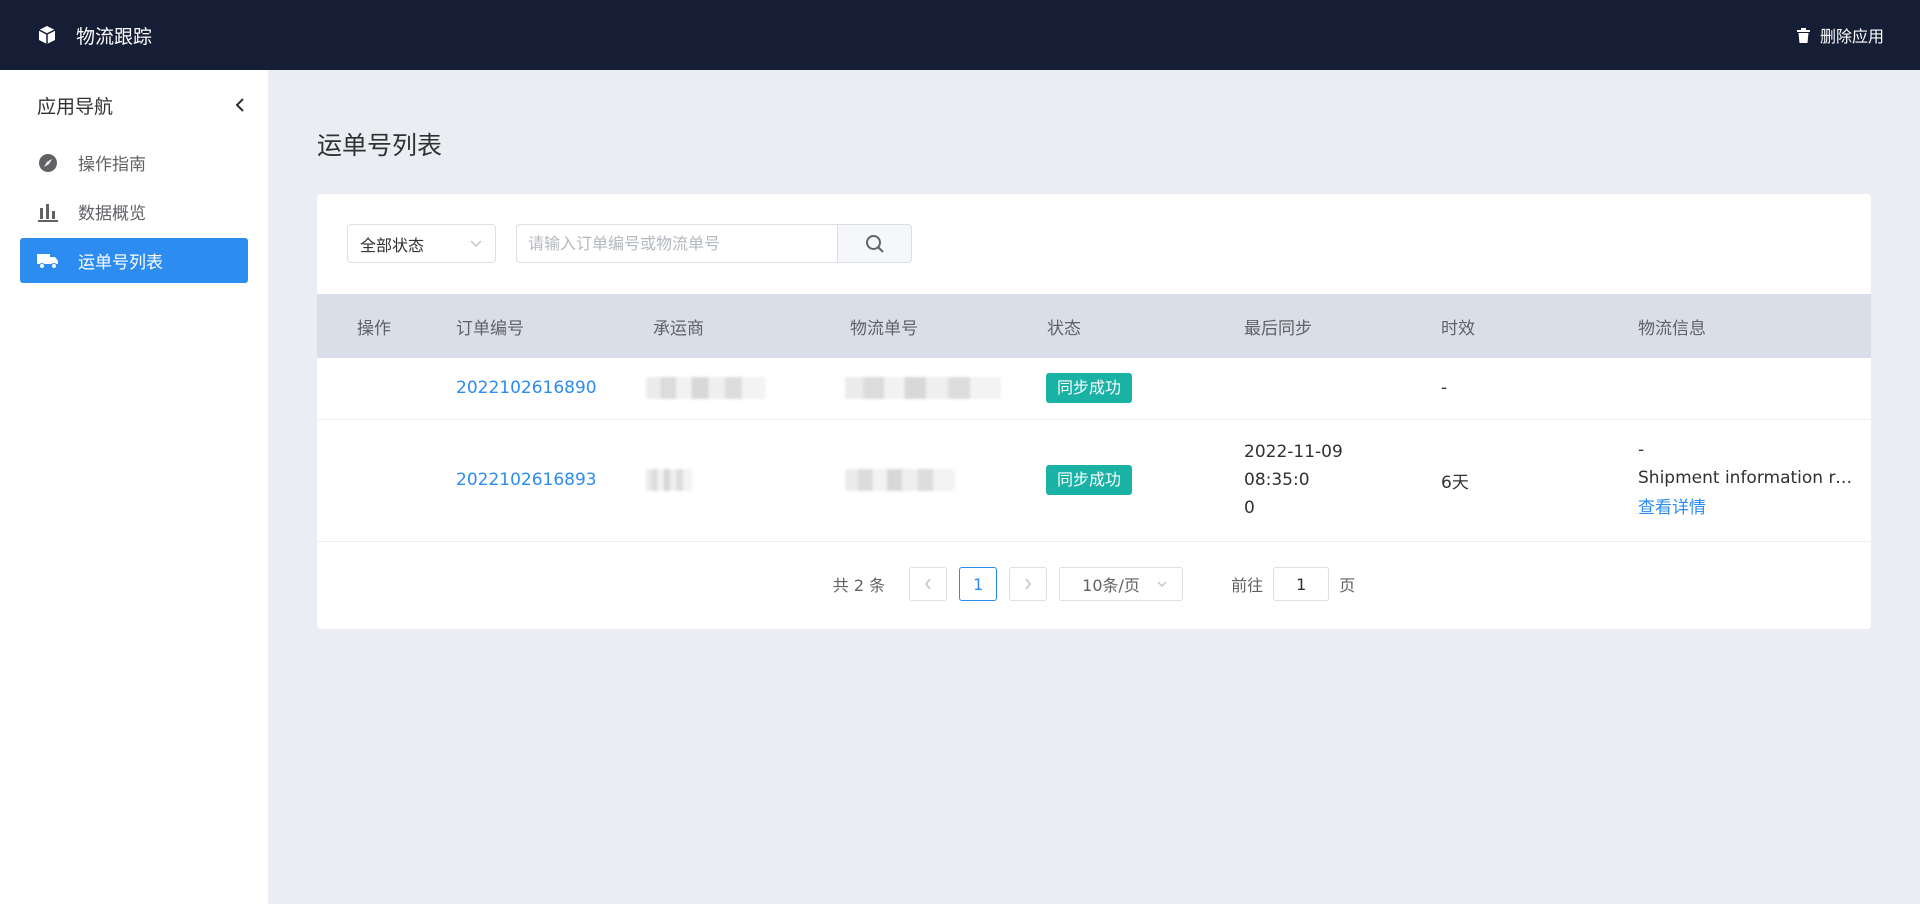 This screenshot has height=904, width=1920. What do you see at coordinates (1851, 36) in the screenshot?
I see `delete-app-label: 删除应用` at bounding box center [1851, 36].